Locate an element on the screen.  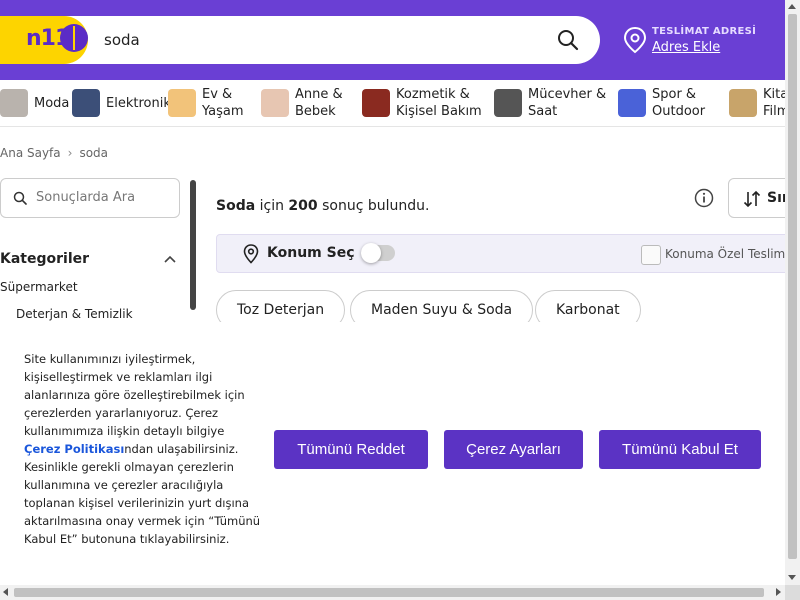
category-label: Elektronik is located at coordinates (138, 103).